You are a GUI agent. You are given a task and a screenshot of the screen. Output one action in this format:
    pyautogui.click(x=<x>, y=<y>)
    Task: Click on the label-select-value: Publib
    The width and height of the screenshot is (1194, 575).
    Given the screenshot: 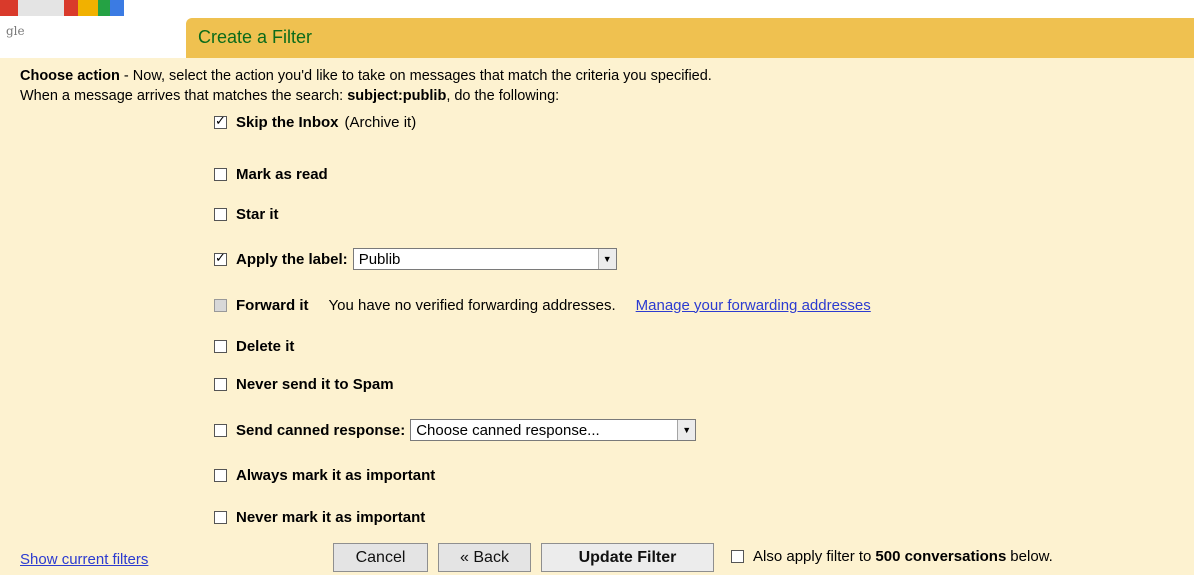 What is the action you would take?
    pyautogui.click(x=379, y=259)
    